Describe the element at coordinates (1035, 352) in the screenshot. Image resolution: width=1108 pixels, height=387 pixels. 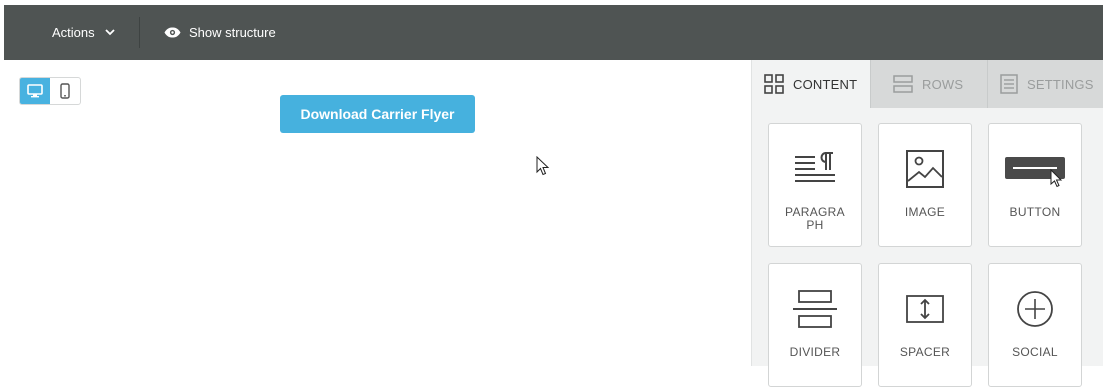
I see `block-social-label: SOCIAL` at that location.